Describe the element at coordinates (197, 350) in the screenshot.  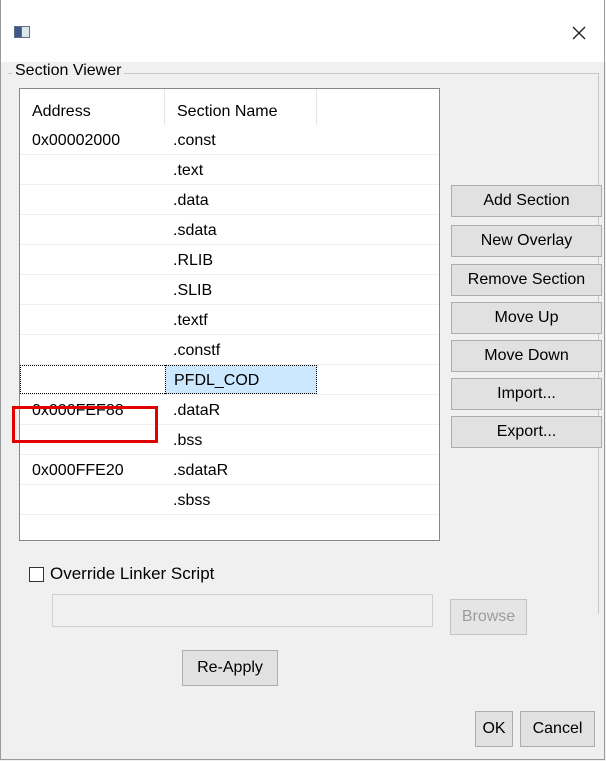
I see `section-name-cell: .constf` at that location.